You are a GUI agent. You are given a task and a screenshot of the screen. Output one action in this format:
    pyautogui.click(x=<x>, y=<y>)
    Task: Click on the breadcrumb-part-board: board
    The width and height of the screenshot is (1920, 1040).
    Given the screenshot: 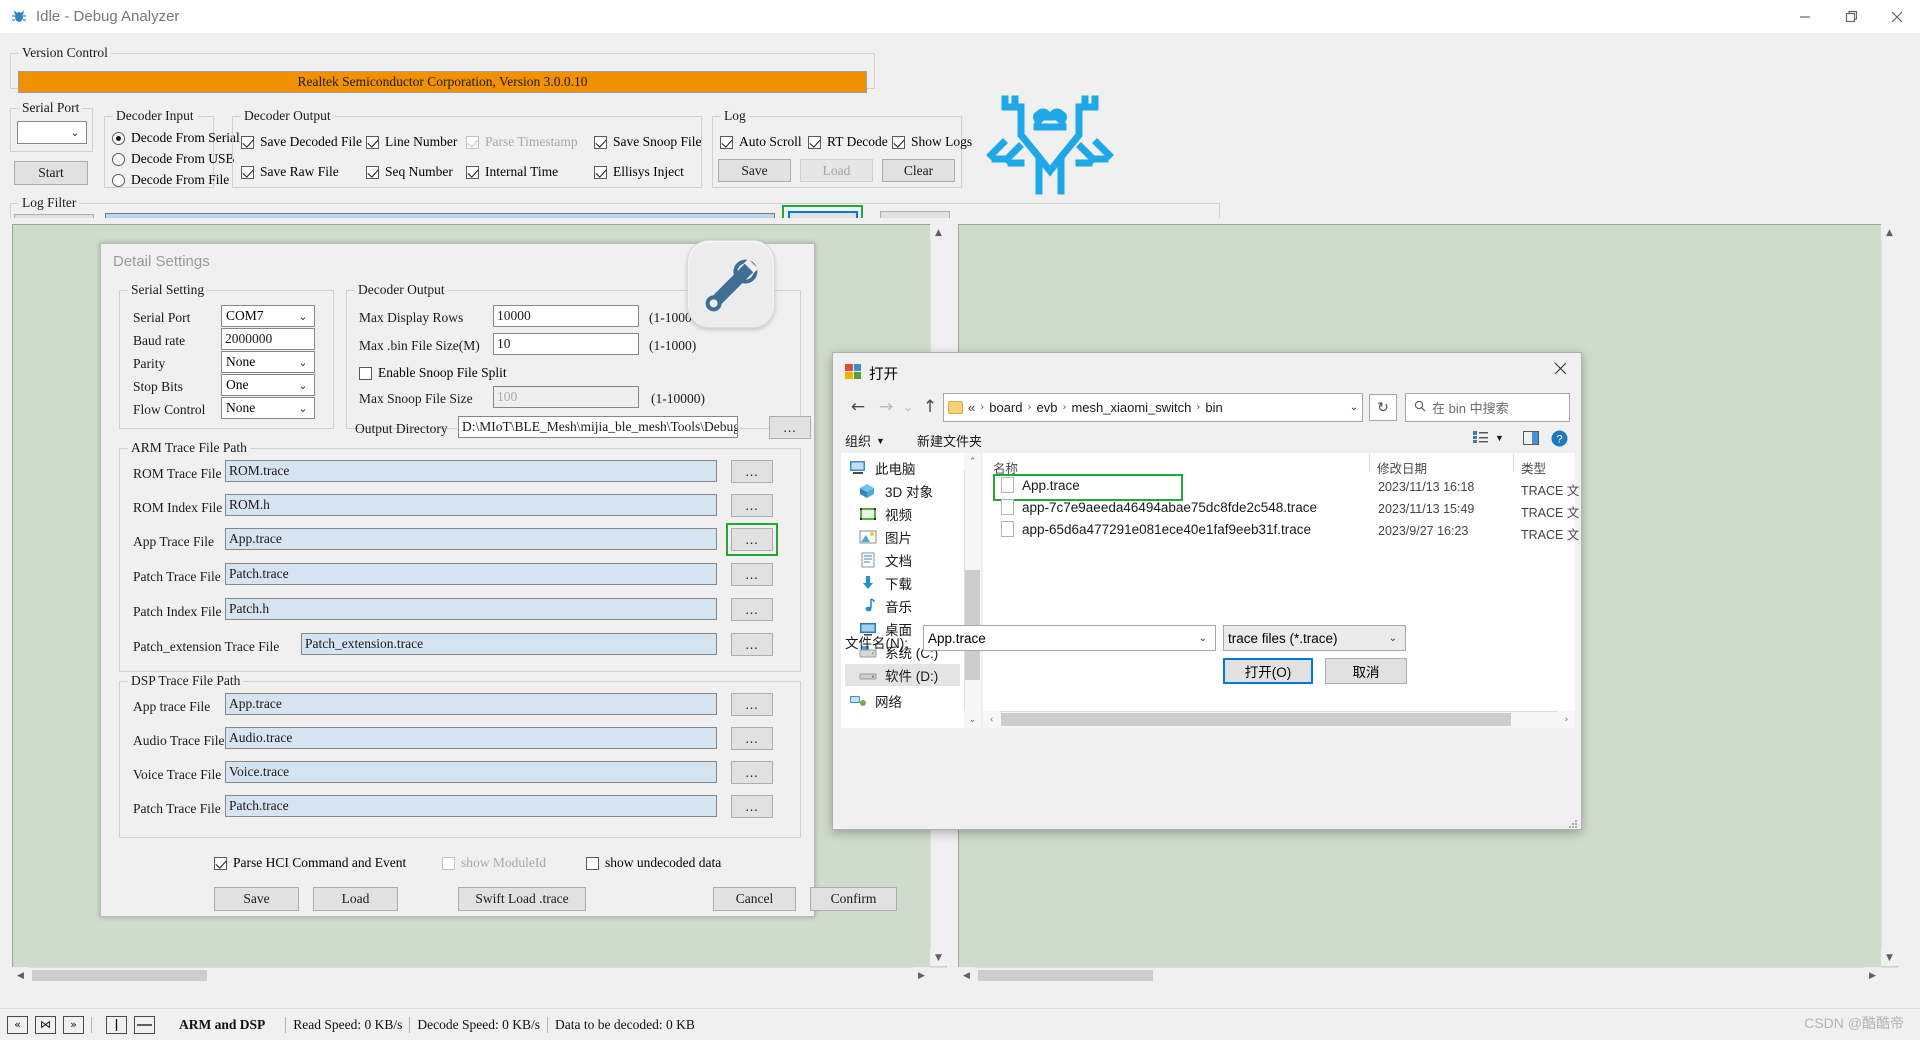 What is the action you would take?
    pyautogui.click(x=1005, y=407)
    